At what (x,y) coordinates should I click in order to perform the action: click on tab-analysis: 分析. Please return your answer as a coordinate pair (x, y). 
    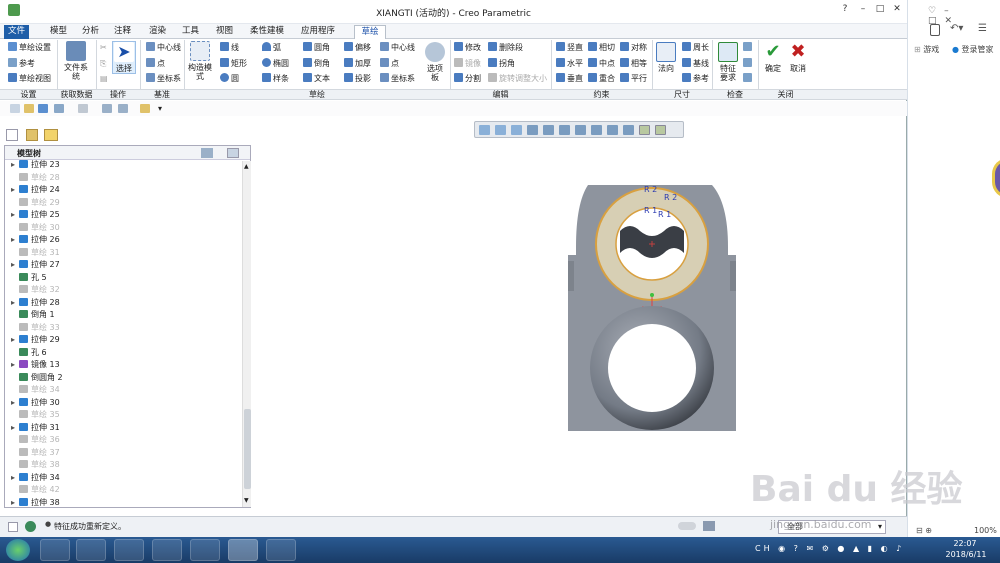
    Looking at the image, I should click on (90, 32).